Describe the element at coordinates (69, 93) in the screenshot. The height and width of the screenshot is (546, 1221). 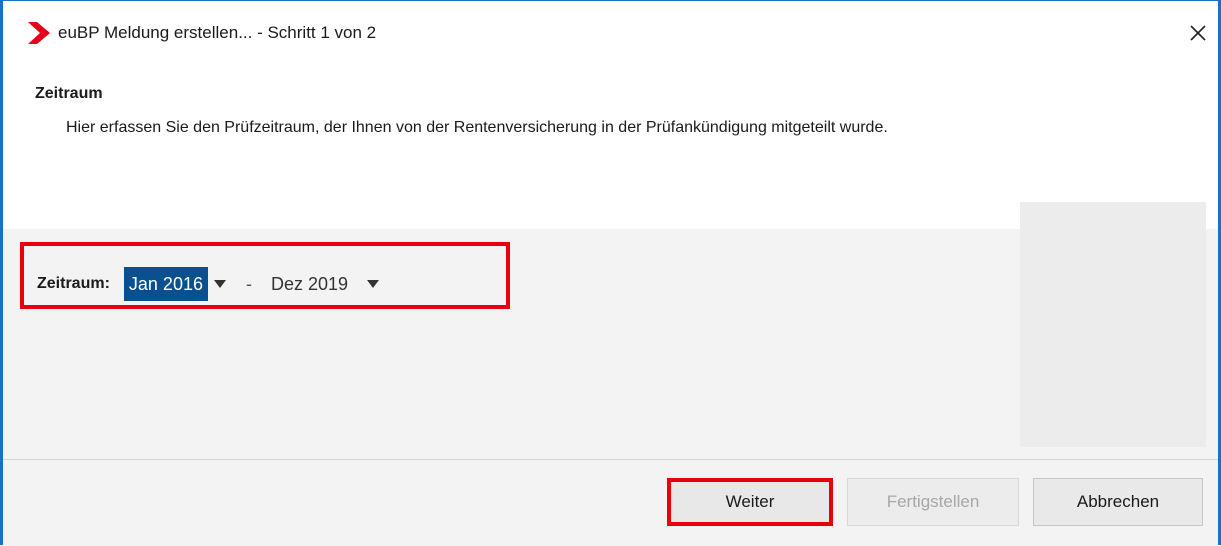
I see `section-title: Zeitraum` at that location.